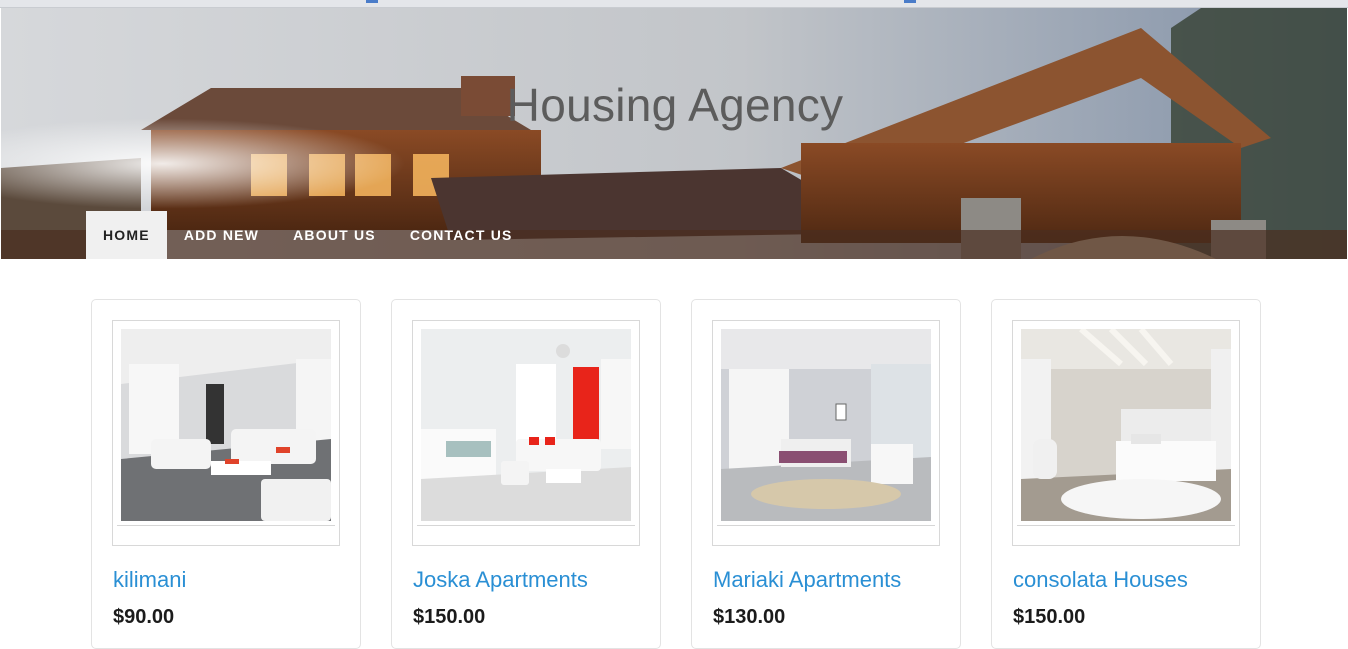  What do you see at coordinates (334, 235) in the screenshot?
I see `nav-about-us: ABOUT US` at bounding box center [334, 235].